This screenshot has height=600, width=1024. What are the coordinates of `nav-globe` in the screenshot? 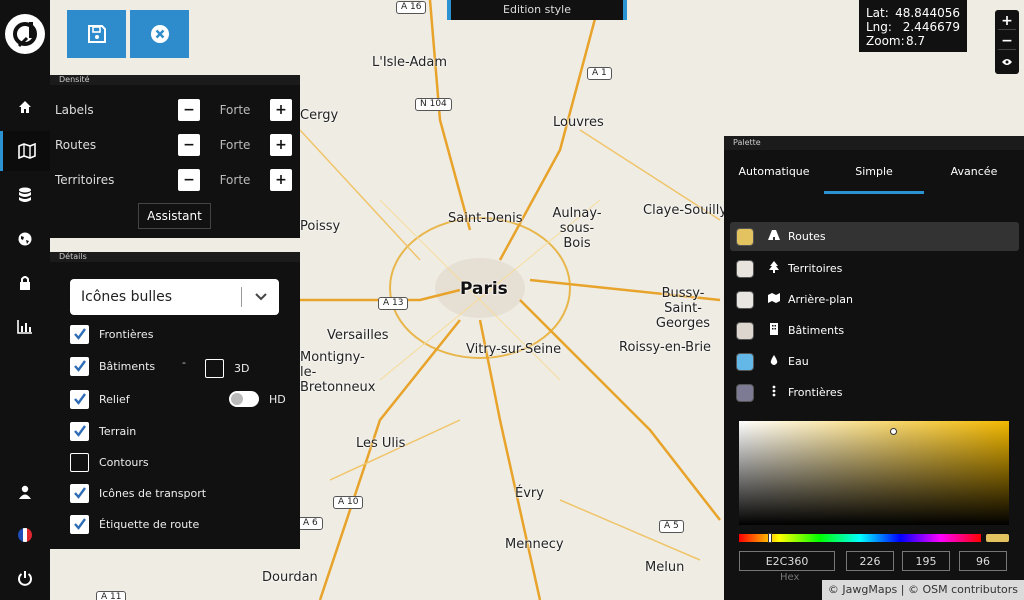 It's located at (25, 239).